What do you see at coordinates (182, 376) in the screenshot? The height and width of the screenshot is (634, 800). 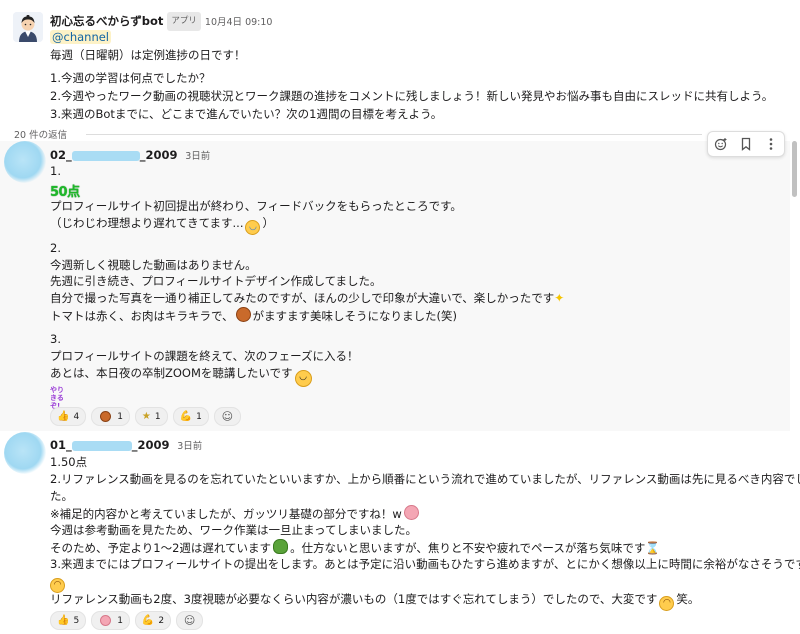 I see `reply-line: あとは、本日夜の卒制ZOOMを聴講したいです ◡` at bounding box center [182, 376].